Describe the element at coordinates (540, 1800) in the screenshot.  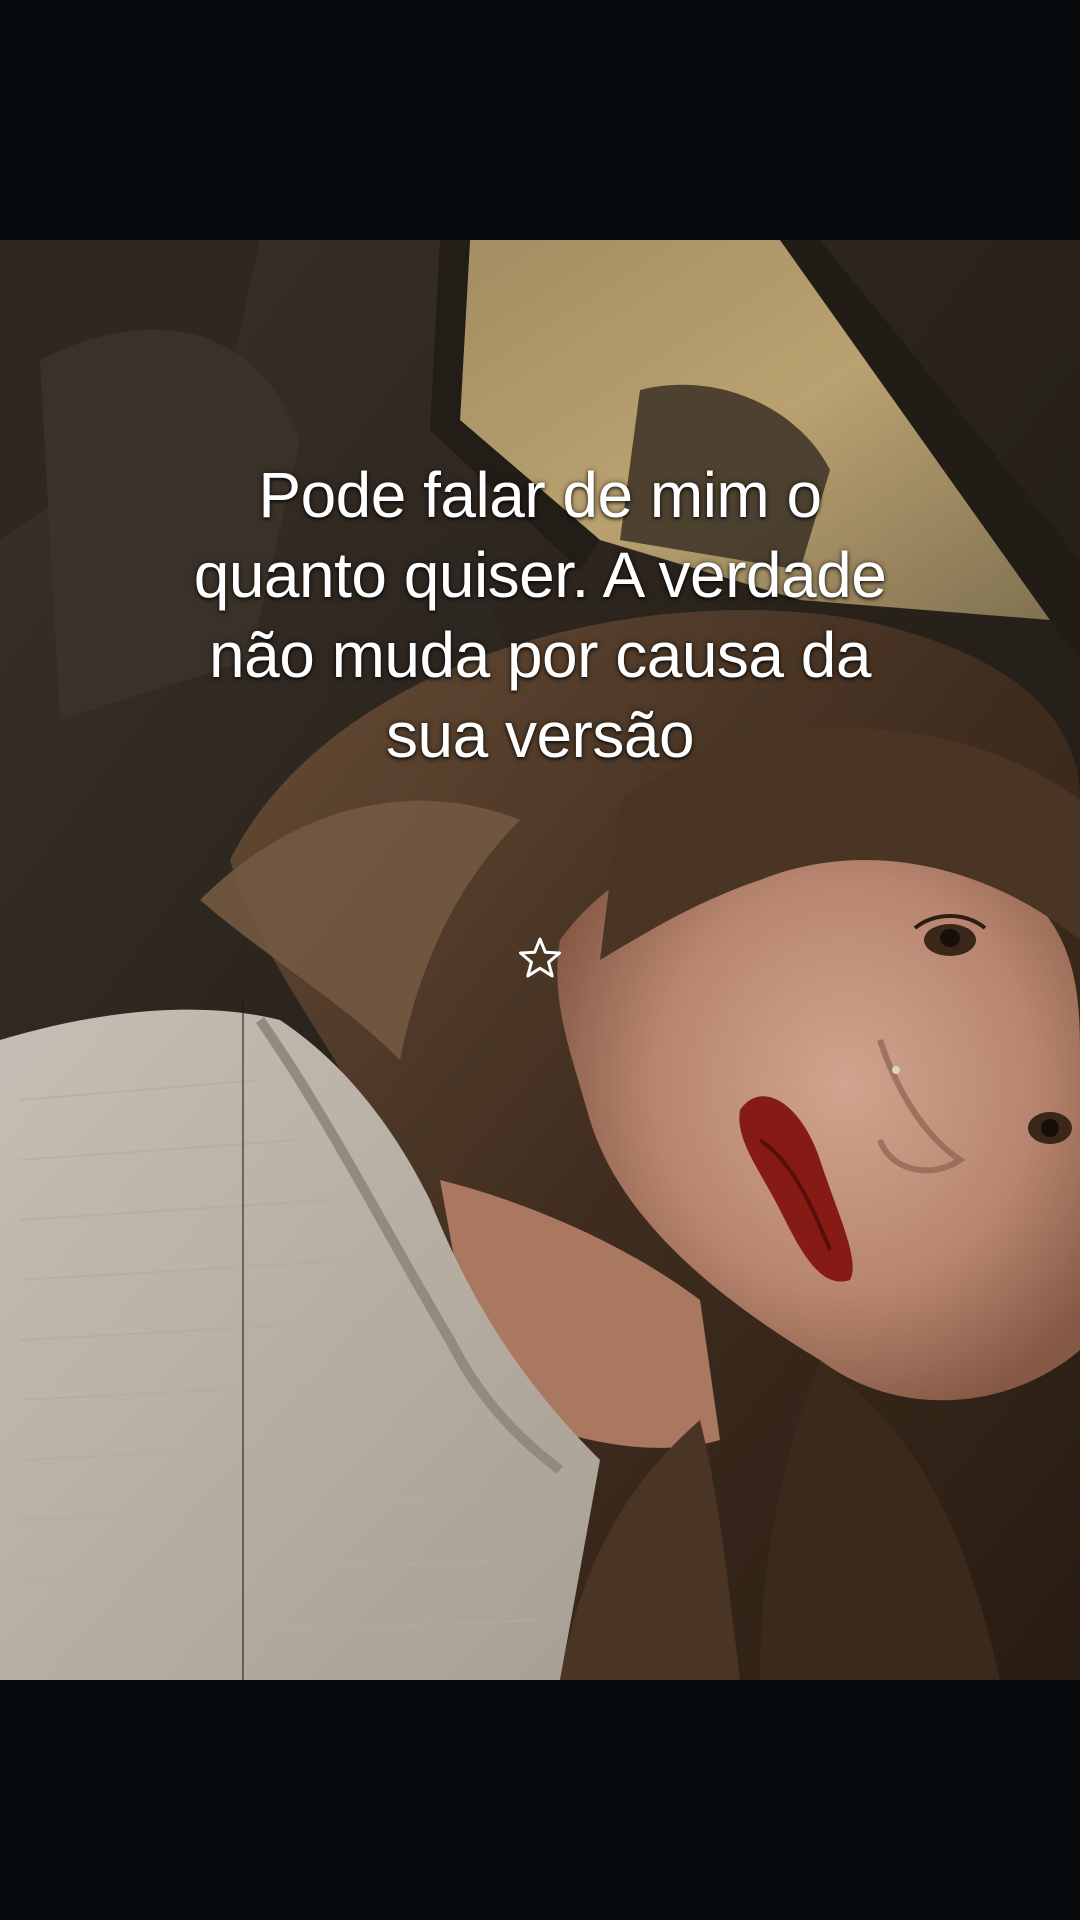
I see `letterbox-bottom` at that location.